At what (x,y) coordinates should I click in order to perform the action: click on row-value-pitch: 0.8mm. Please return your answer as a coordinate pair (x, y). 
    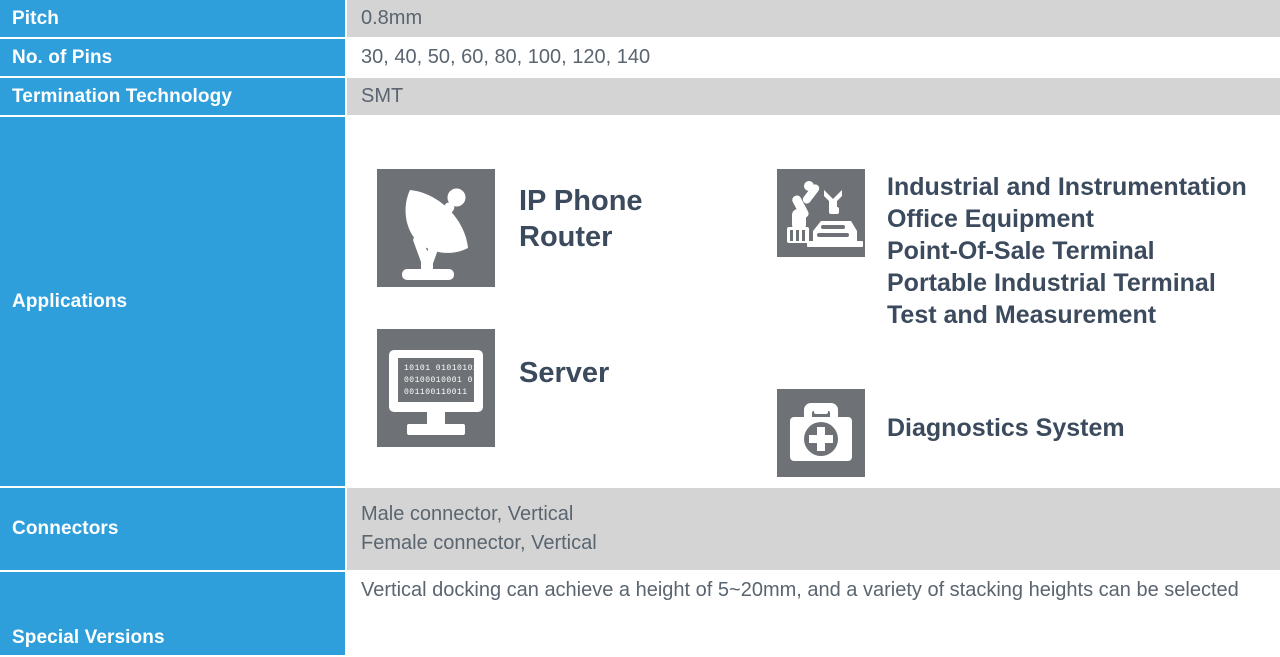
    Looking at the image, I should click on (813, 18).